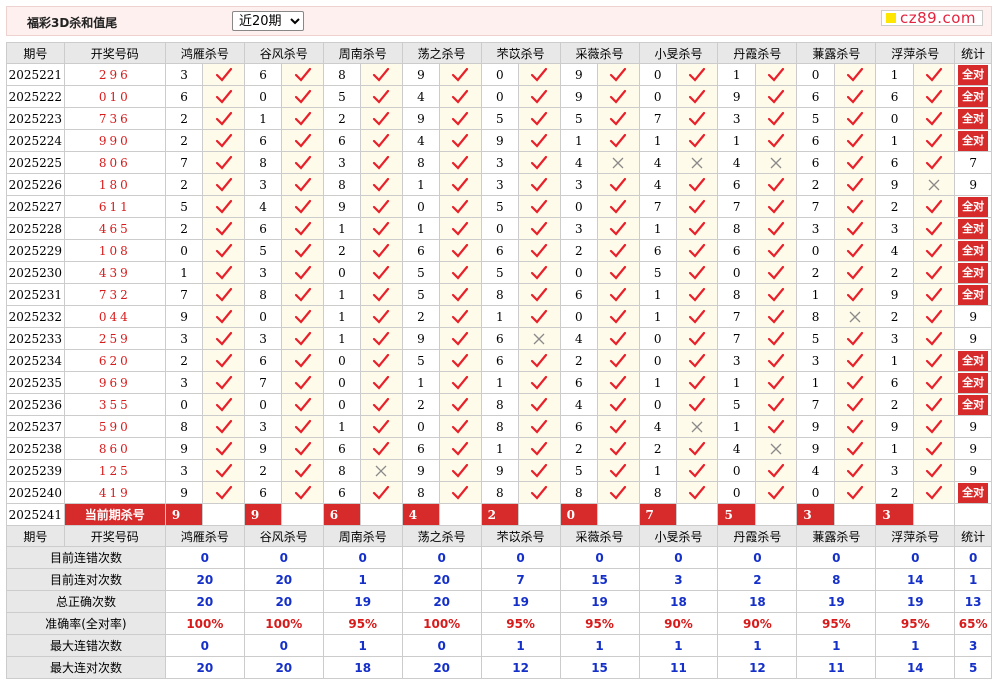 The width and height of the screenshot is (998, 683). Describe the element at coordinates (973, 645) in the screenshot. I see `stats-value: 3` at that location.